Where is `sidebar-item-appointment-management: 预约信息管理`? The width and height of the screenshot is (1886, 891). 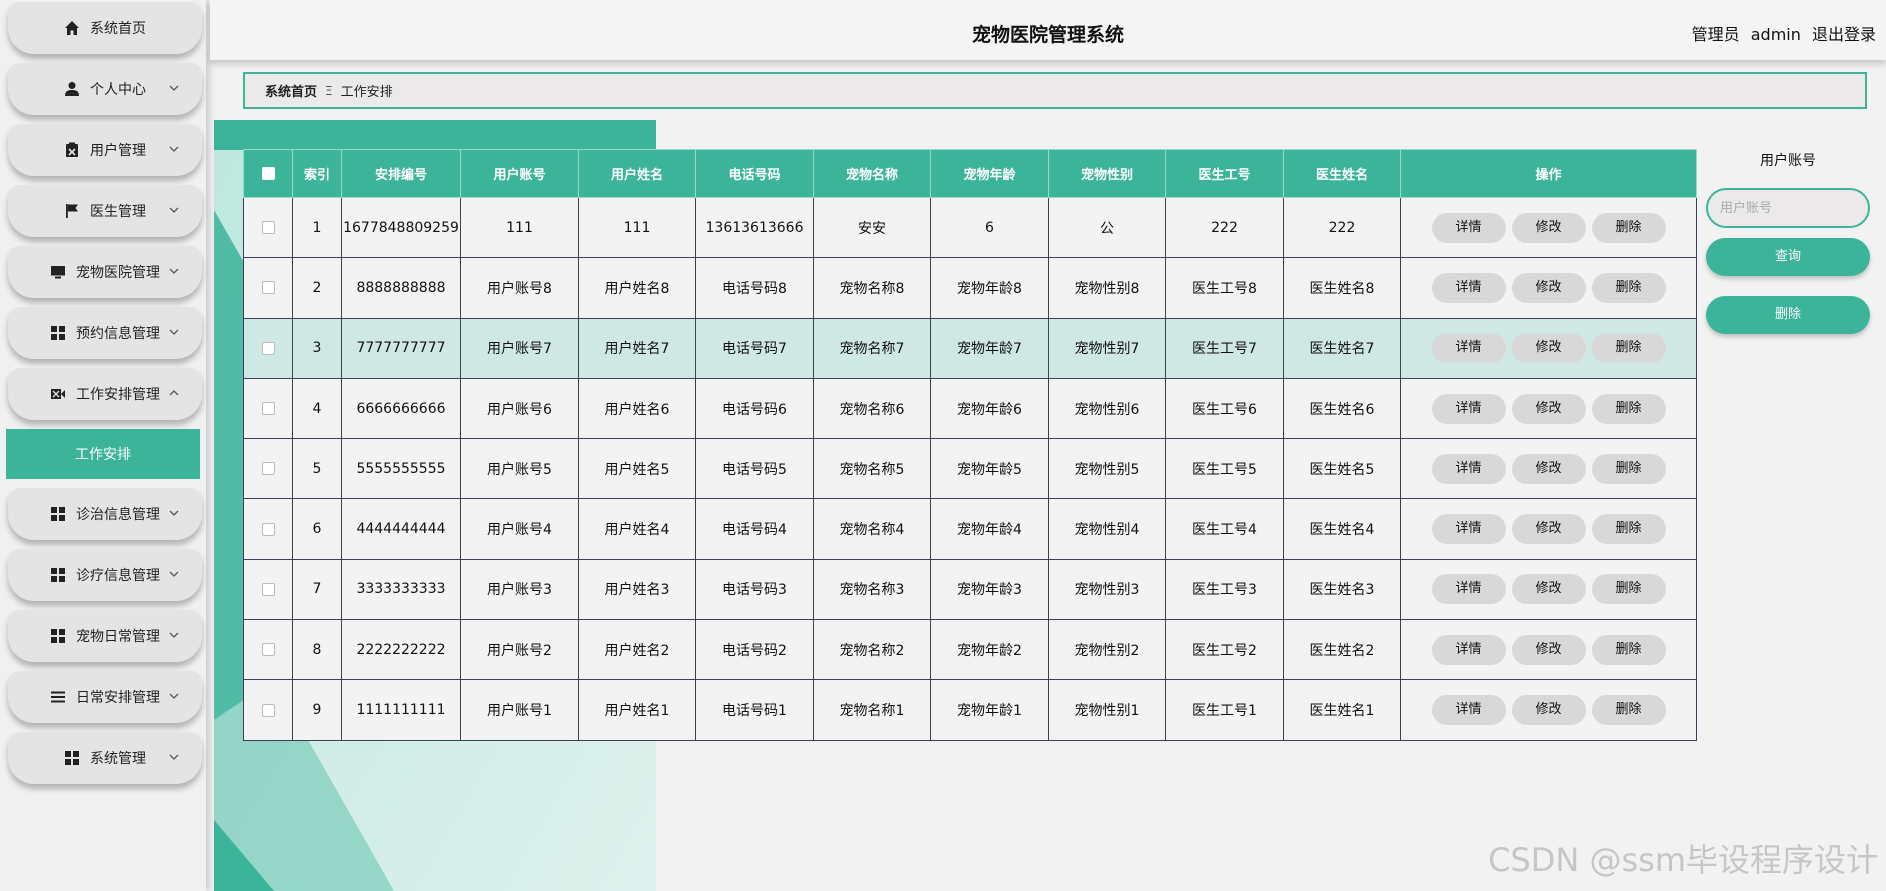
sidebar-item-appointment-management: 预约信息管理 is located at coordinates (105, 333).